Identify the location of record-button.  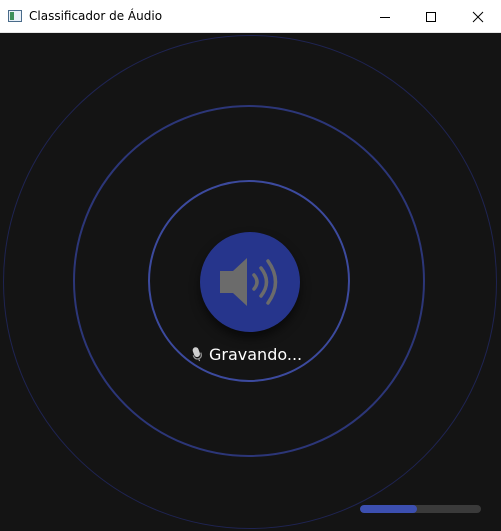
(250, 282).